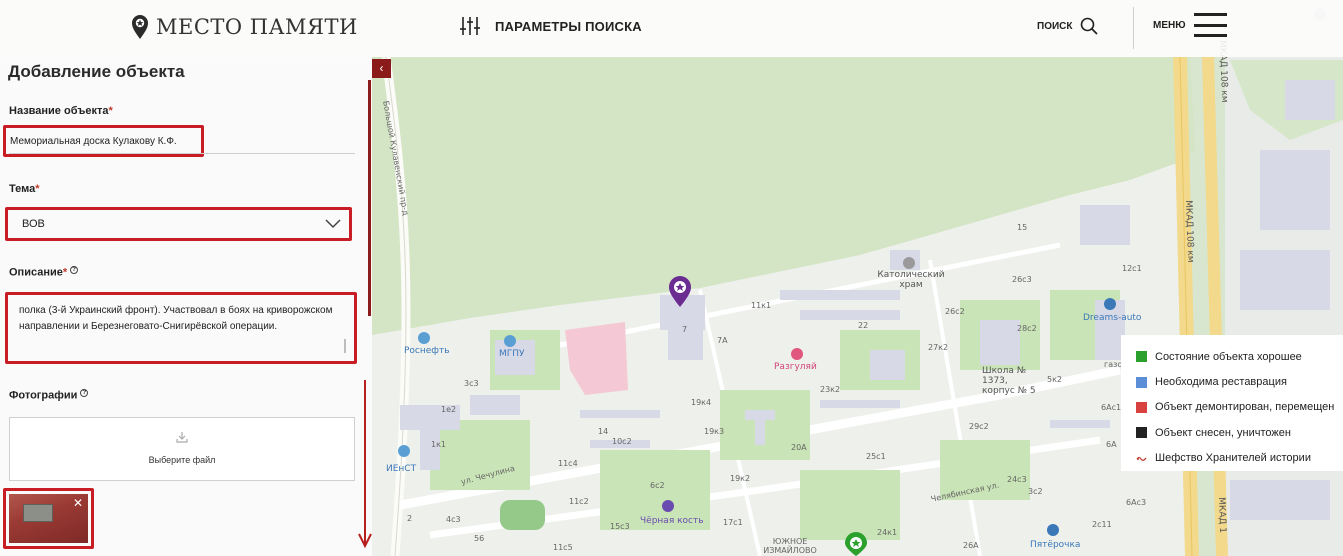  Describe the element at coordinates (479, 538) in the screenshot. I see `map-label-house: 56` at that location.